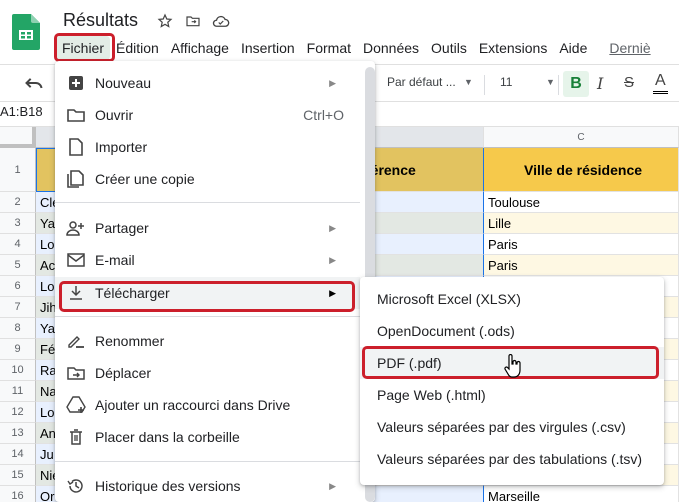  I want to click on menu-item-partager: Partager ▶, so click(207, 228).